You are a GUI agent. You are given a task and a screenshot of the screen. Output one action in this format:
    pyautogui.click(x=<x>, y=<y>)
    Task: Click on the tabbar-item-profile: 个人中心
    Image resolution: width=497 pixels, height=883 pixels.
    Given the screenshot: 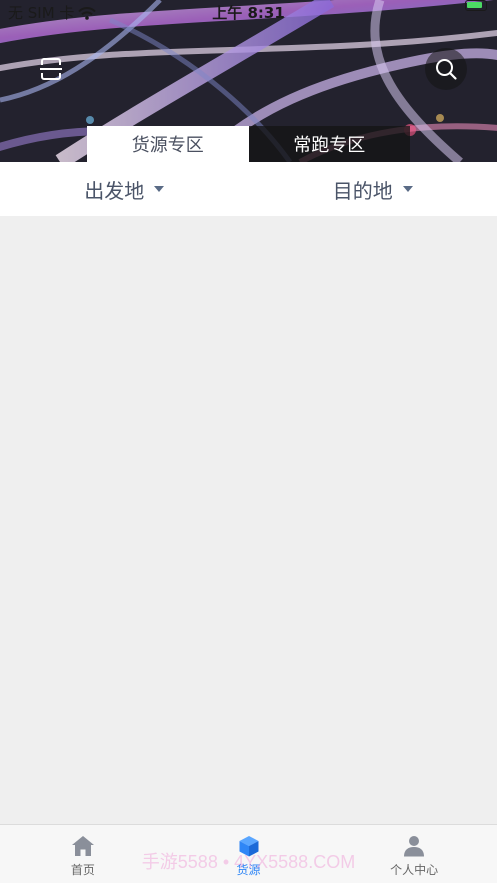 What is the action you would take?
    pyautogui.click(x=414, y=854)
    